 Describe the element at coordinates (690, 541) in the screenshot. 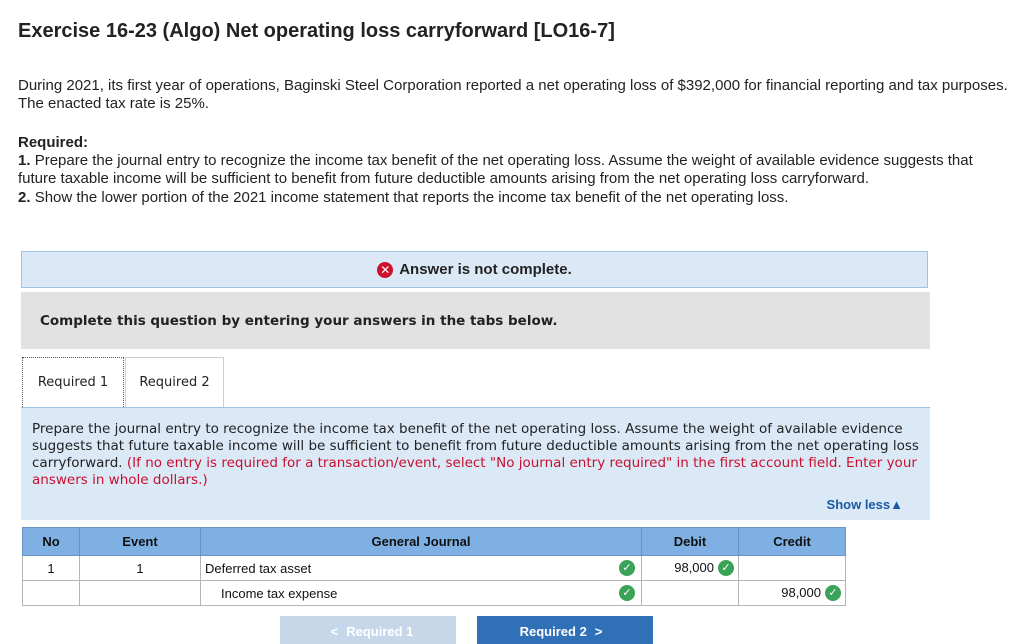

I see `header-debit: Debit` at that location.